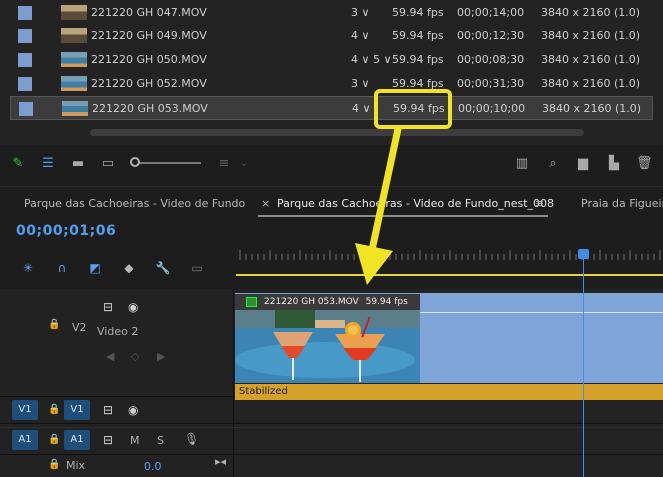  I want to click on media-duration: 00;00;12;30, so click(491, 35).